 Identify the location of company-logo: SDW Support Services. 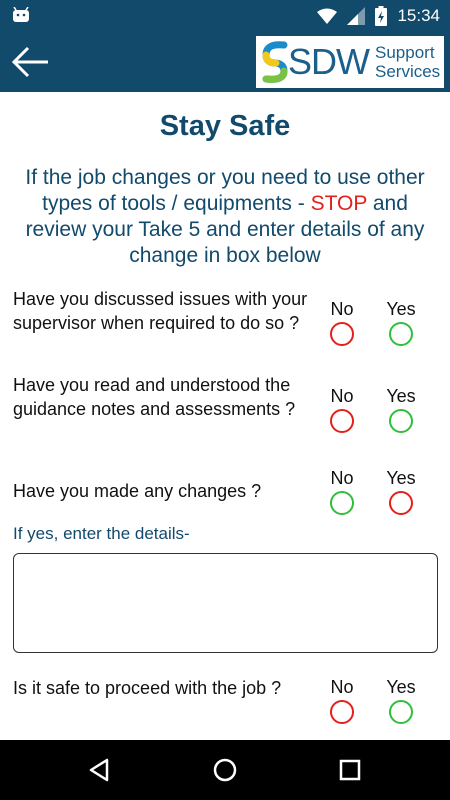
(350, 62).